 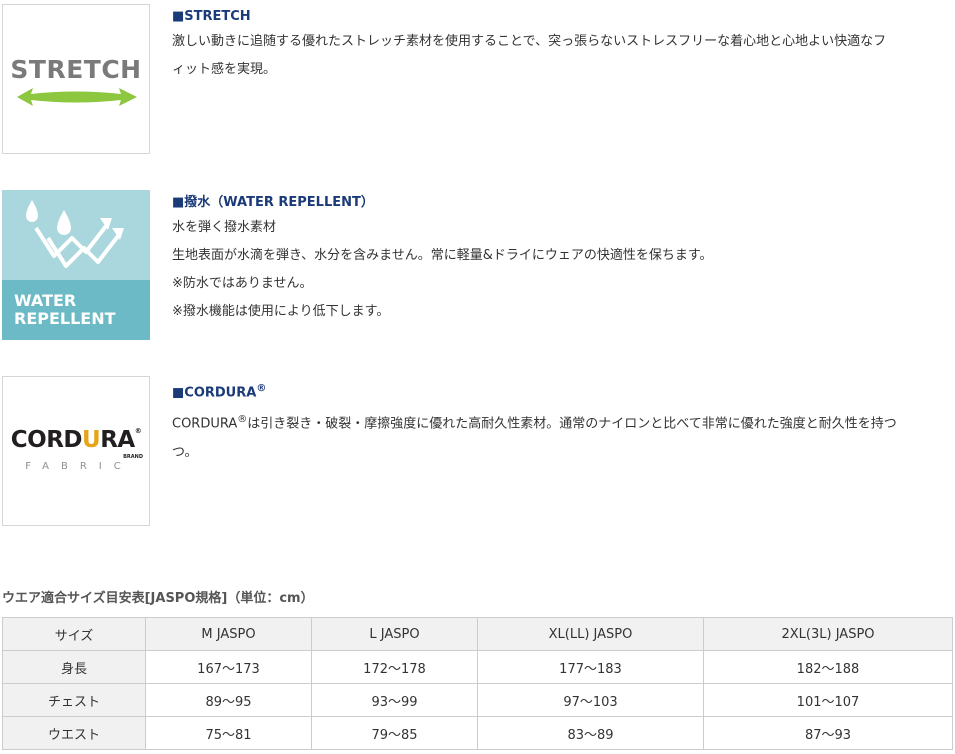 What do you see at coordinates (45, 300) in the screenshot?
I see `water-icon-label-1: WATER` at bounding box center [45, 300].